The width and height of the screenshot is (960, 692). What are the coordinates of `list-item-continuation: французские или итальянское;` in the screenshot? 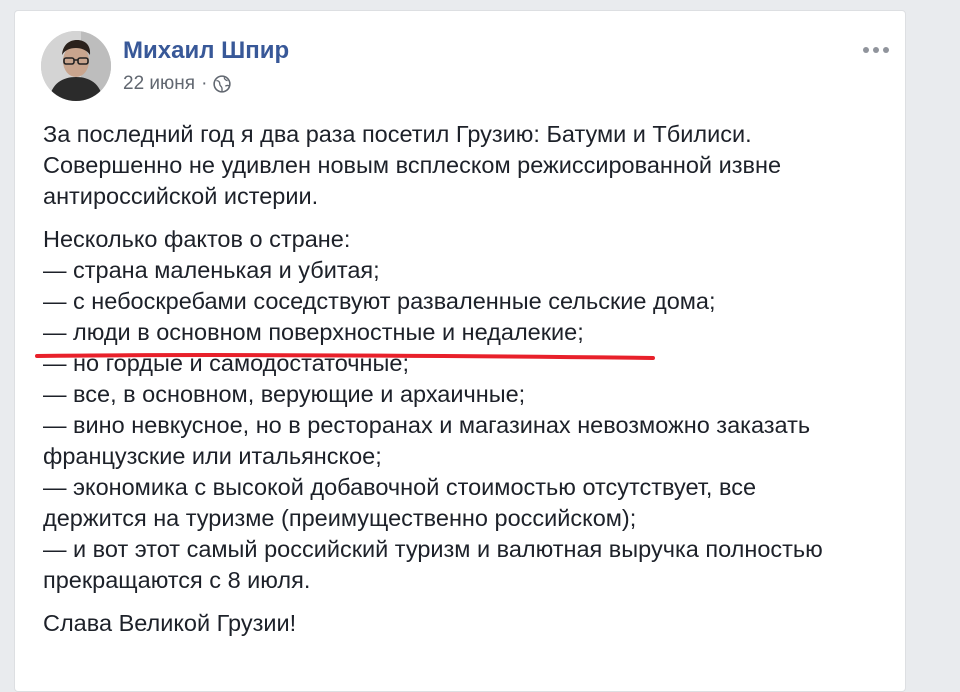 It's located at (212, 456).